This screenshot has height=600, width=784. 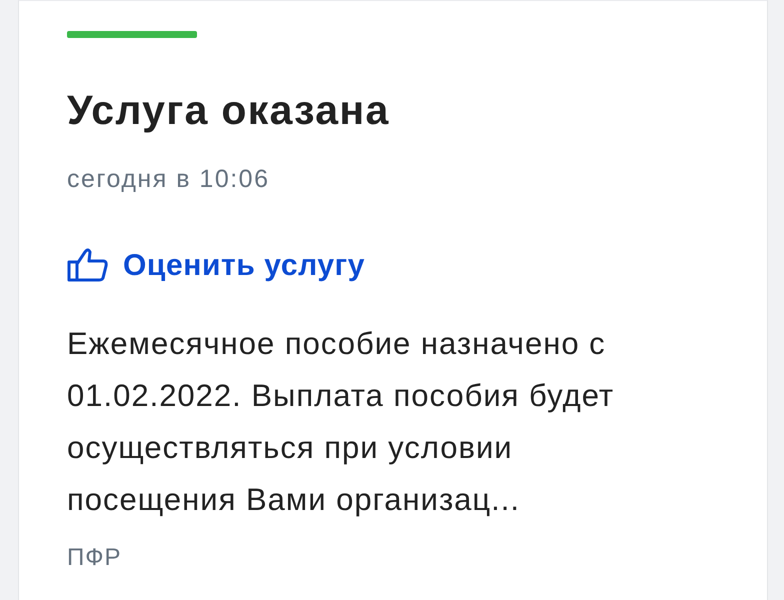 What do you see at coordinates (168, 180) in the screenshot?
I see `date-text: сегодня в 10:06` at bounding box center [168, 180].